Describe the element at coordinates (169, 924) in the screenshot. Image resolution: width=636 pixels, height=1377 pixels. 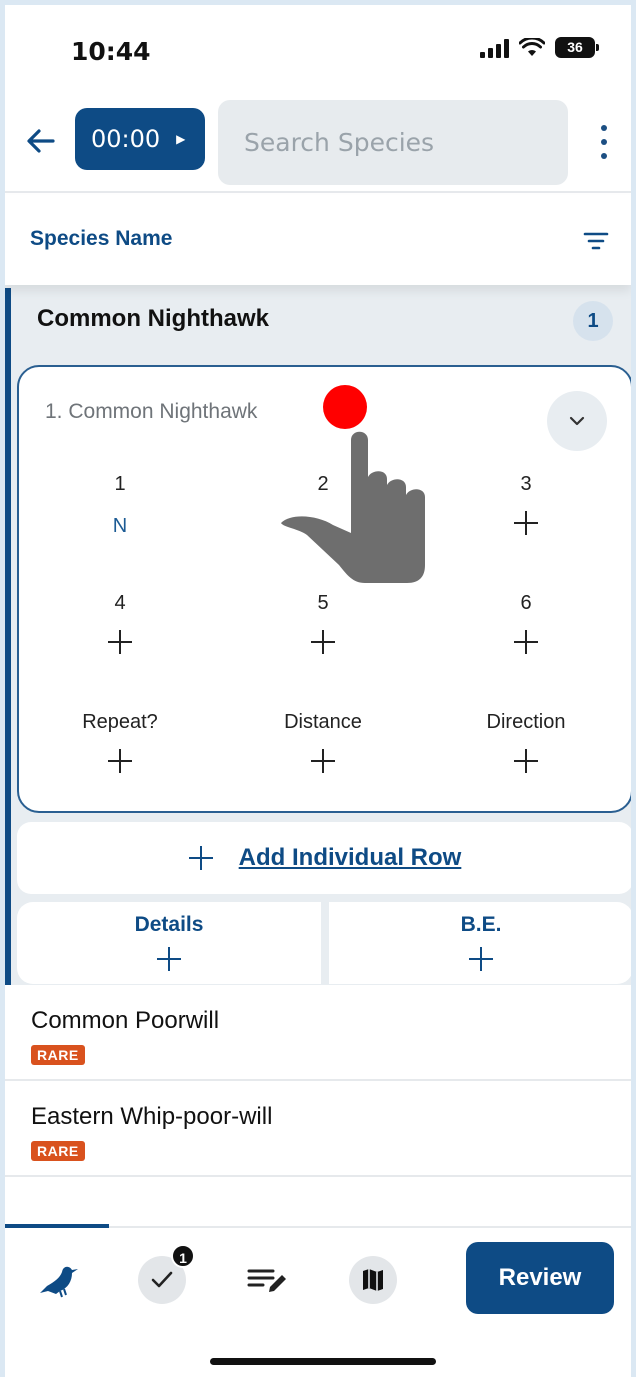
I see `details-label: Details` at that location.